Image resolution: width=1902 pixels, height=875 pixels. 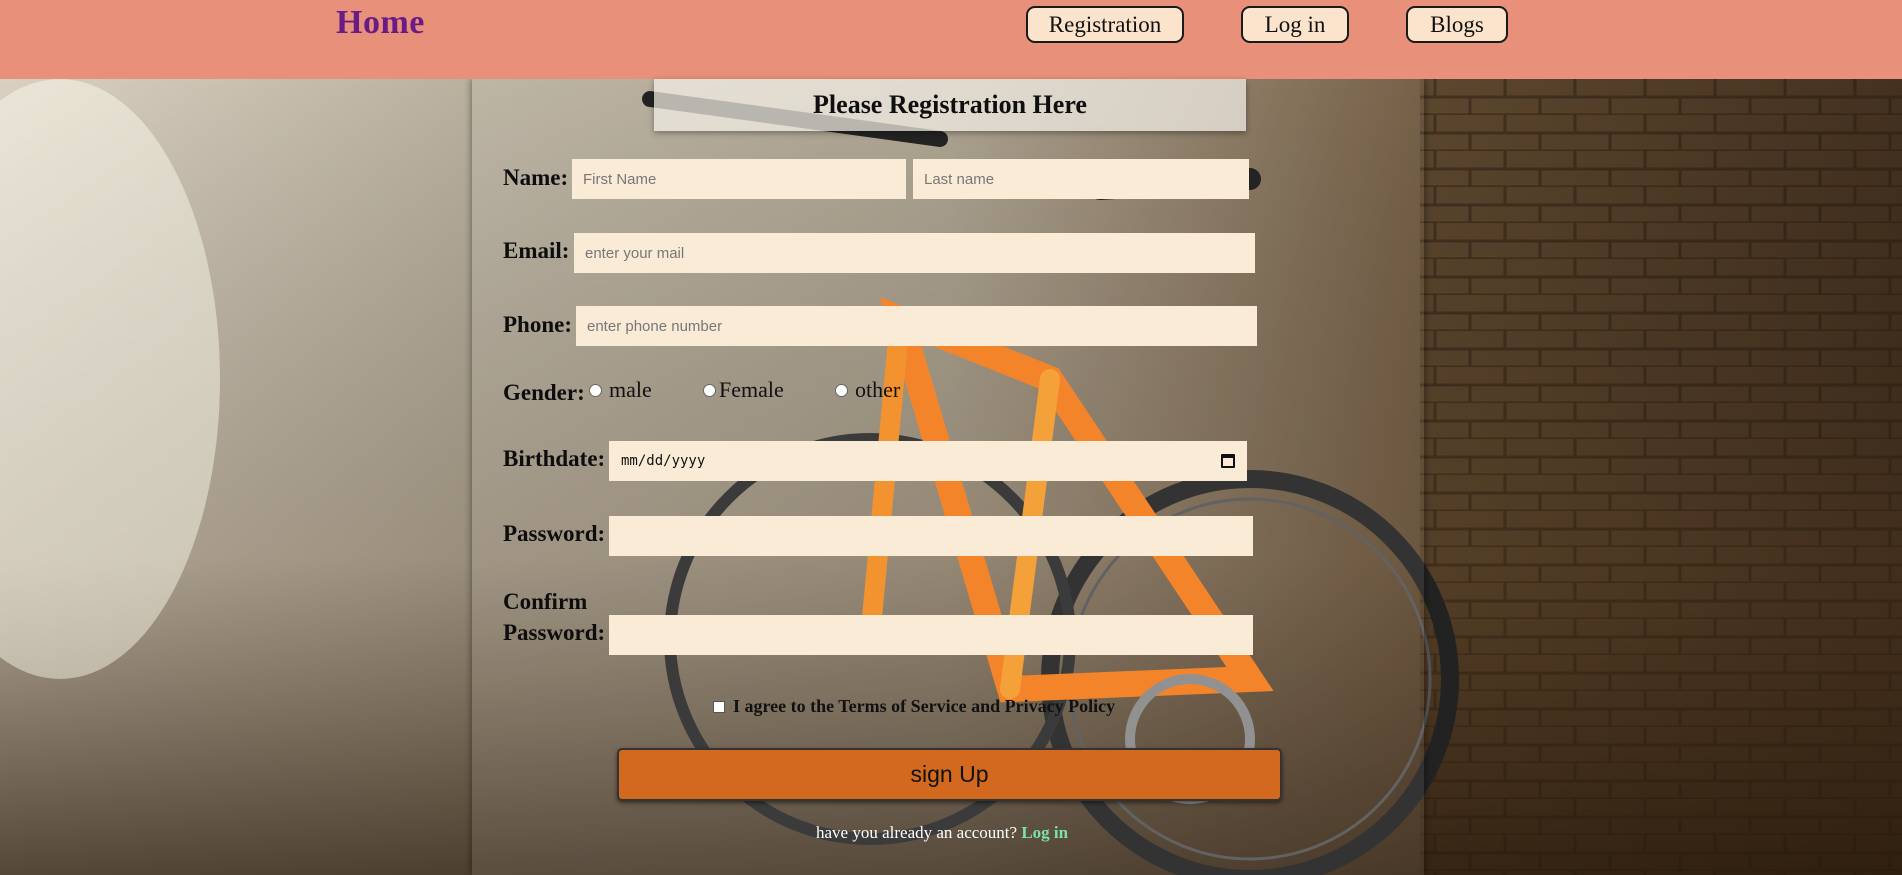 I want to click on gender-option-male: male, so click(x=620, y=390).